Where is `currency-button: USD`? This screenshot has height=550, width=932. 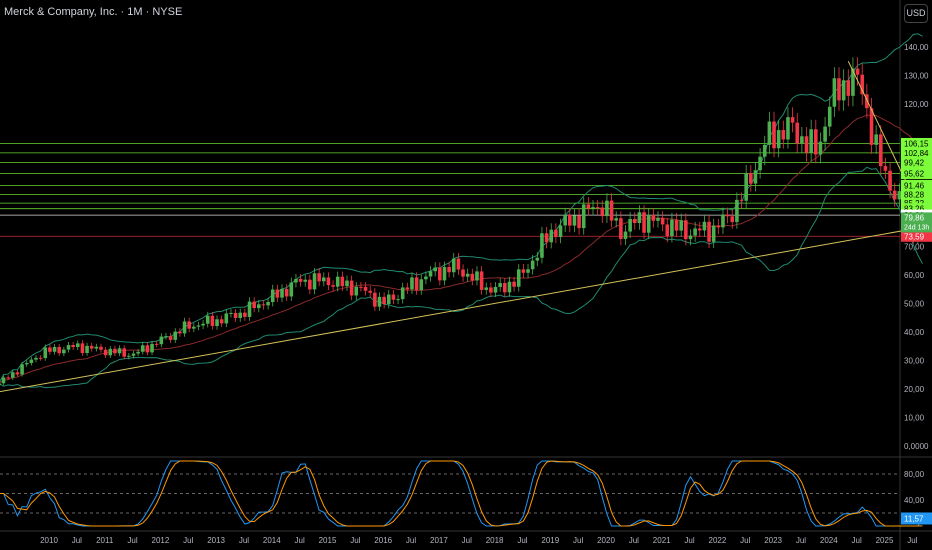
currency-button: USD is located at coordinates (916, 13).